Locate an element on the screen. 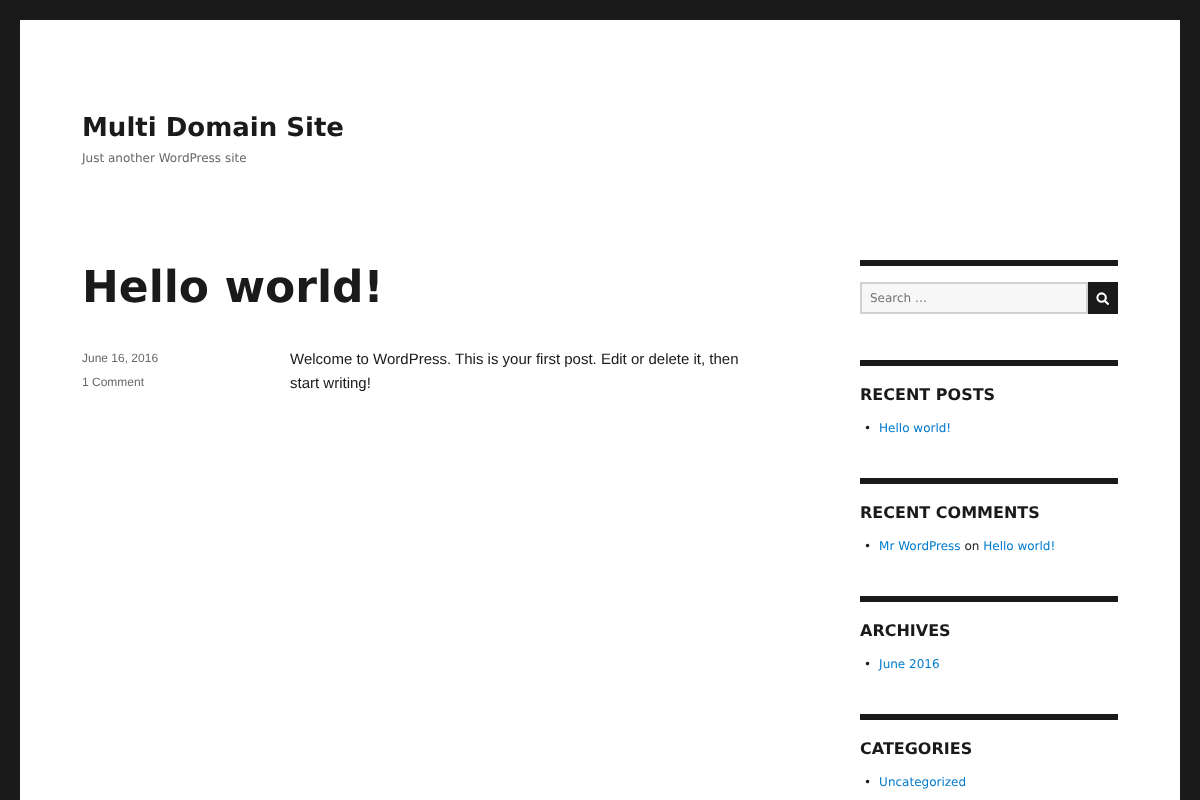  search-button is located at coordinates (1103, 298).